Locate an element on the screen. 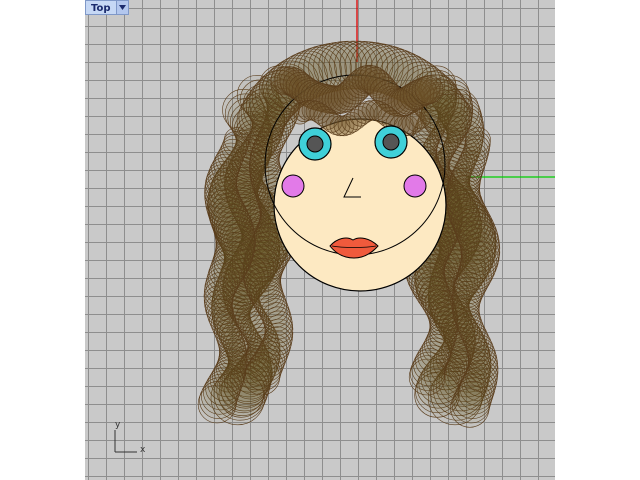  left-eye is located at coordinates (315, 144).